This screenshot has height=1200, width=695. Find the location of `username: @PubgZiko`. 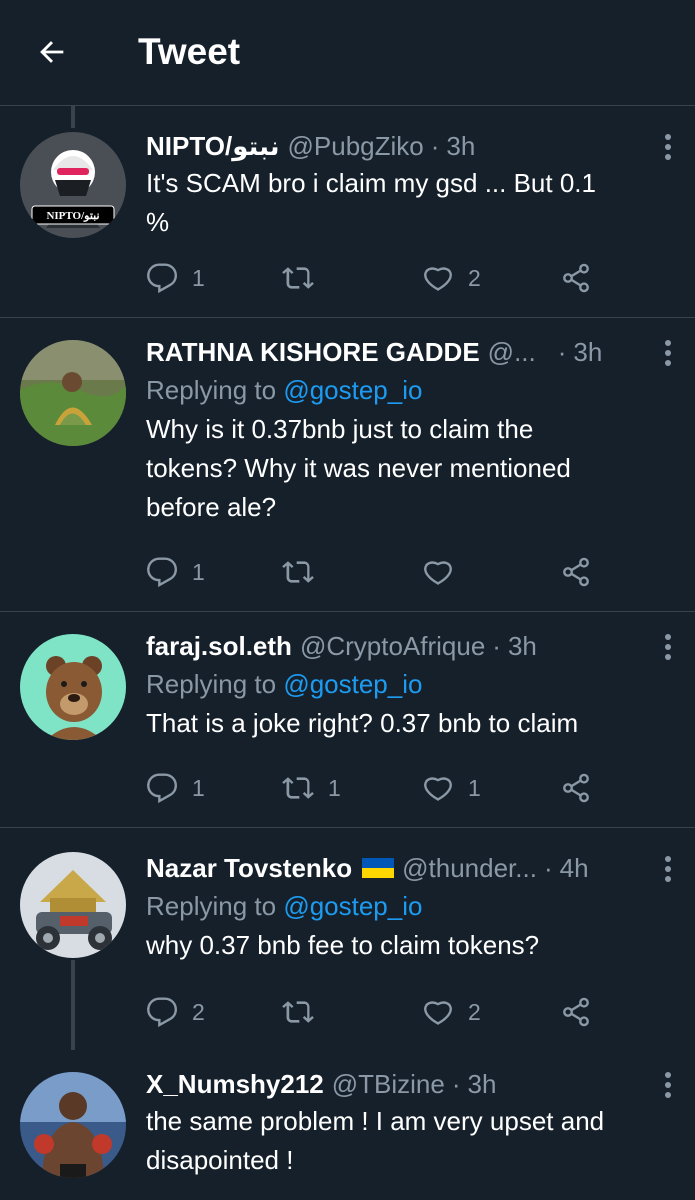

username: @PubgZiko is located at coordinates (356, 146).